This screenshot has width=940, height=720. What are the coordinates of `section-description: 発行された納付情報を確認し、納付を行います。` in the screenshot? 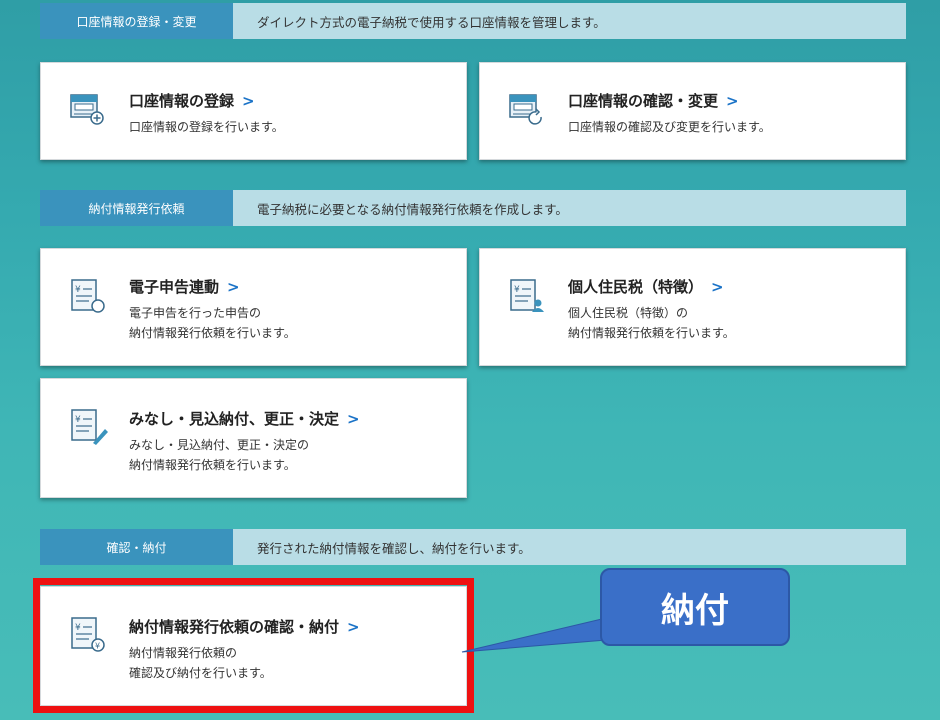 It's located at (394, 548).